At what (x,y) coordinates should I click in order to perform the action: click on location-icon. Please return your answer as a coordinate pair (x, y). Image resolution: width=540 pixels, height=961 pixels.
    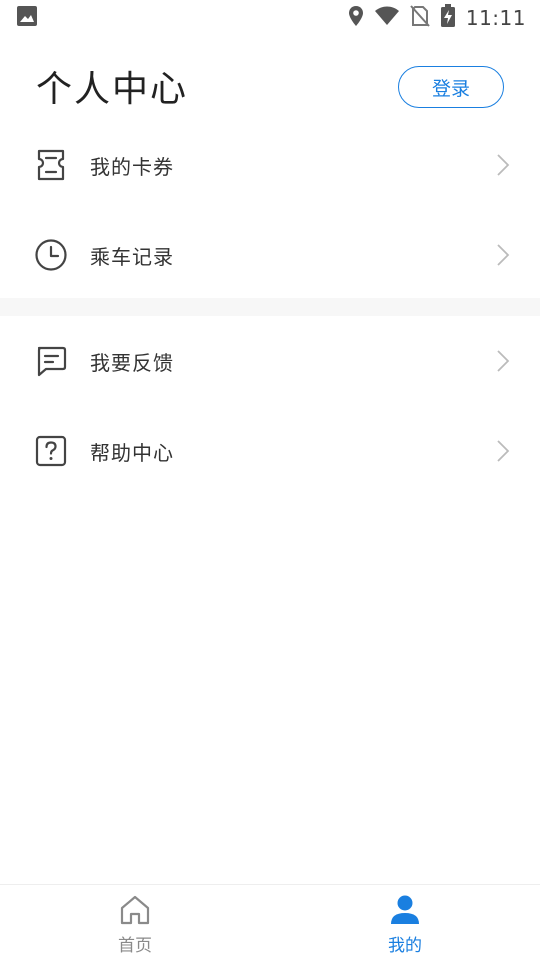
    Looking at the image, I should click on (356, 18).